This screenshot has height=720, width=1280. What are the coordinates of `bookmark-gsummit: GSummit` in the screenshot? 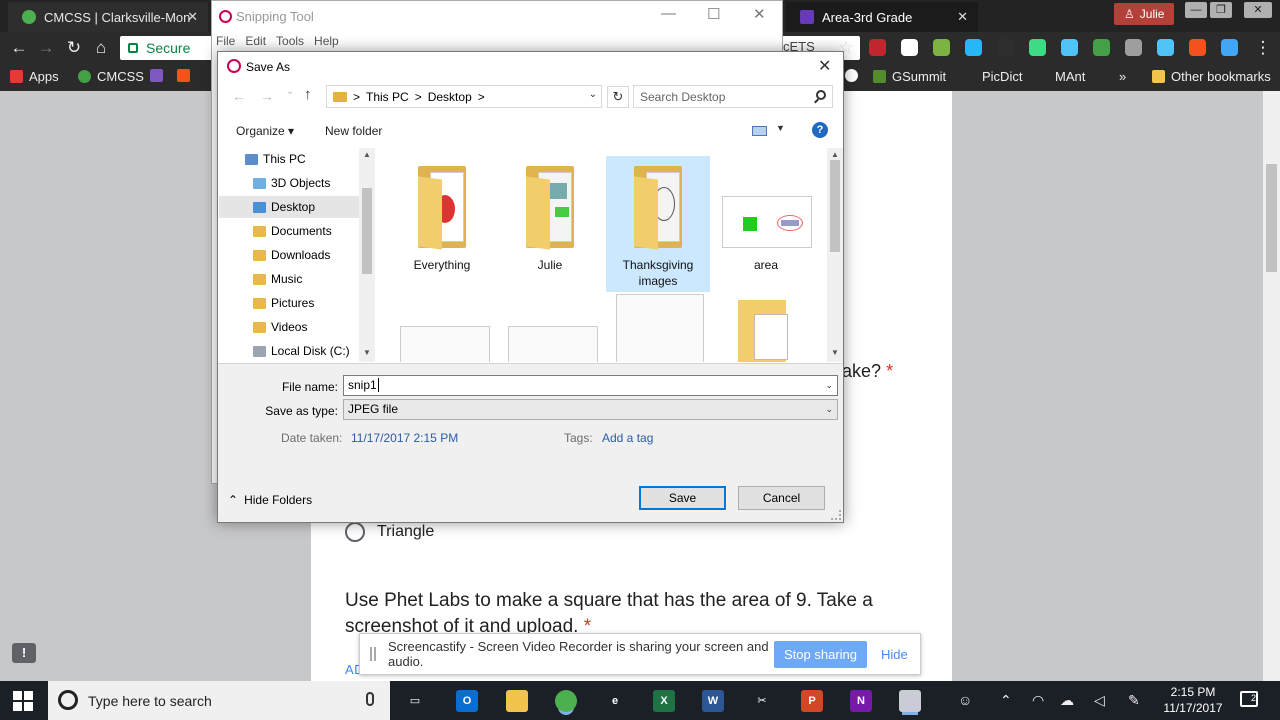 It's located at (909, 76).